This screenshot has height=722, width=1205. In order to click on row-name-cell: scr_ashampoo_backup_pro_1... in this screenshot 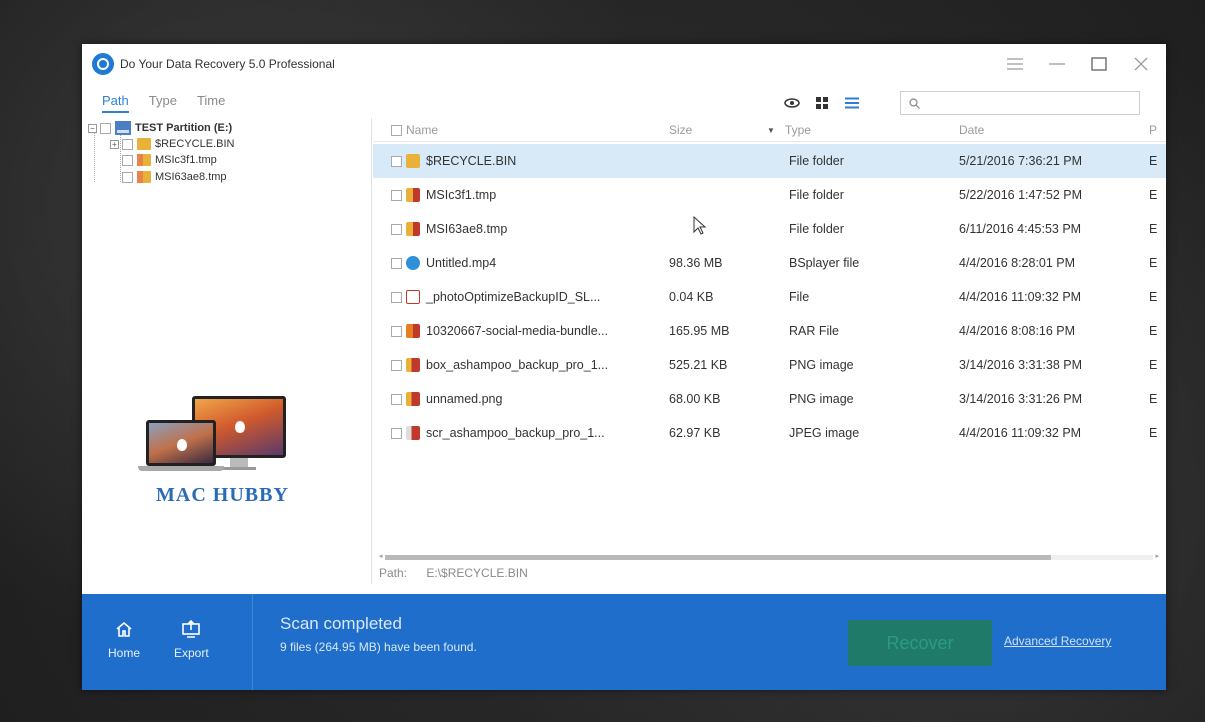, I will do `click(526, 433)`.